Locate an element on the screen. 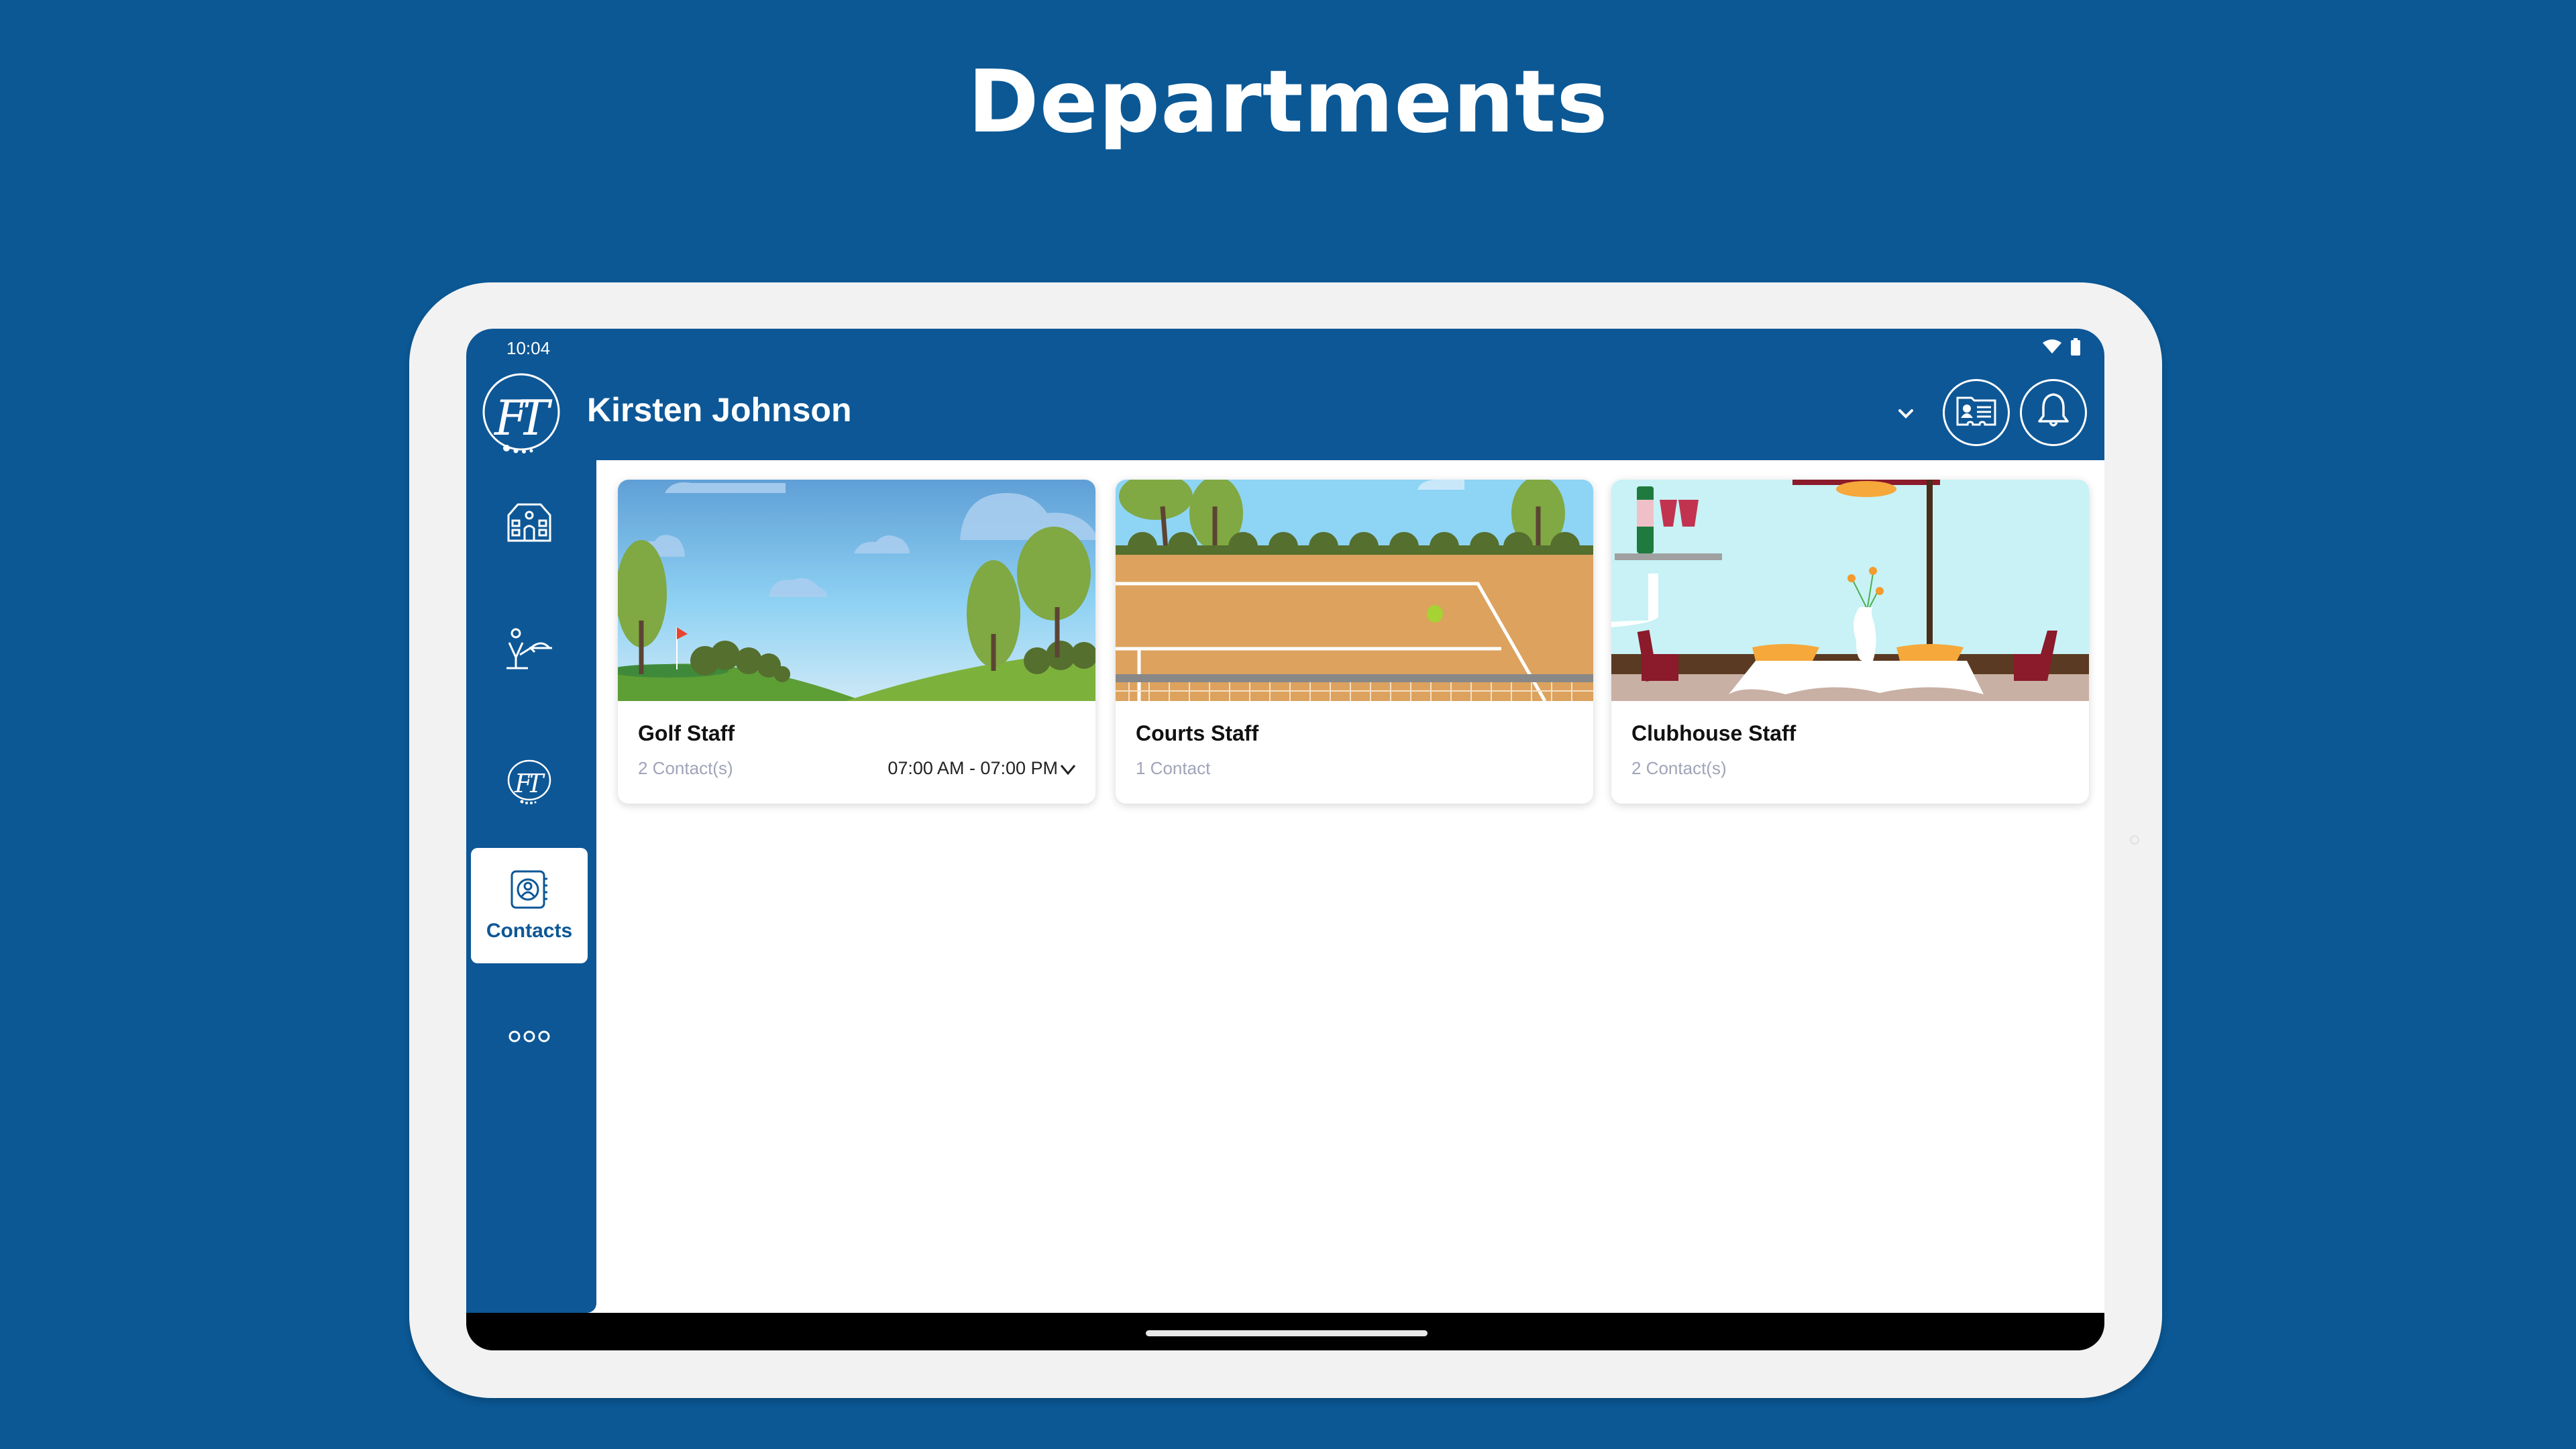 The width and height of the screenshot is (2576, 1449). app-header: F T Kirsten Johnson is located at coordinates (1285, 413).